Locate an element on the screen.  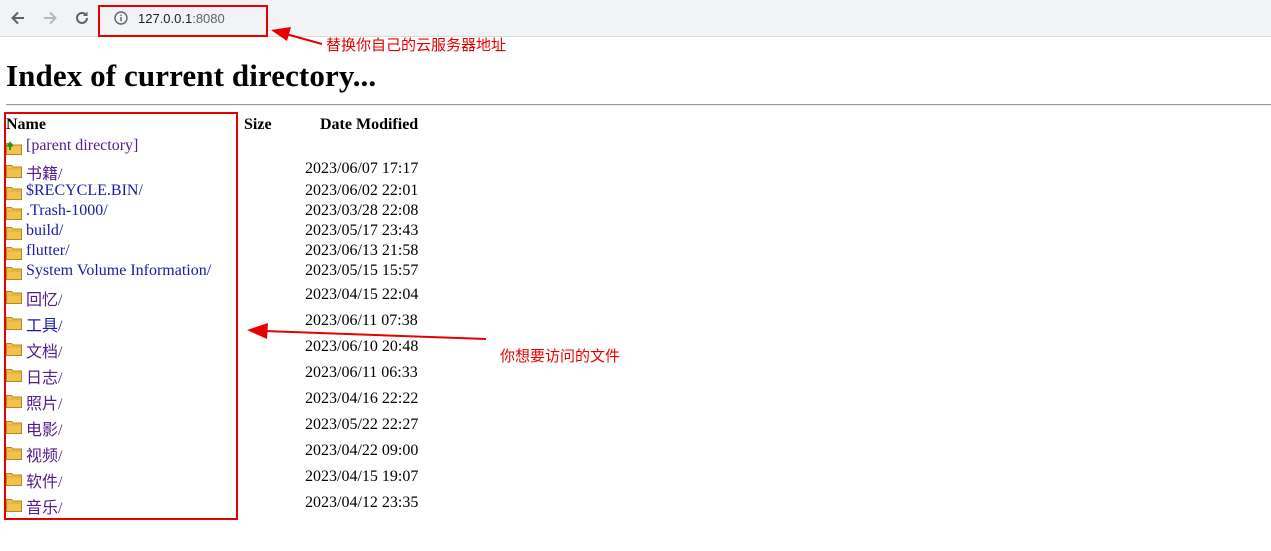
address-arrow-line is located at coordinates (304, 39).